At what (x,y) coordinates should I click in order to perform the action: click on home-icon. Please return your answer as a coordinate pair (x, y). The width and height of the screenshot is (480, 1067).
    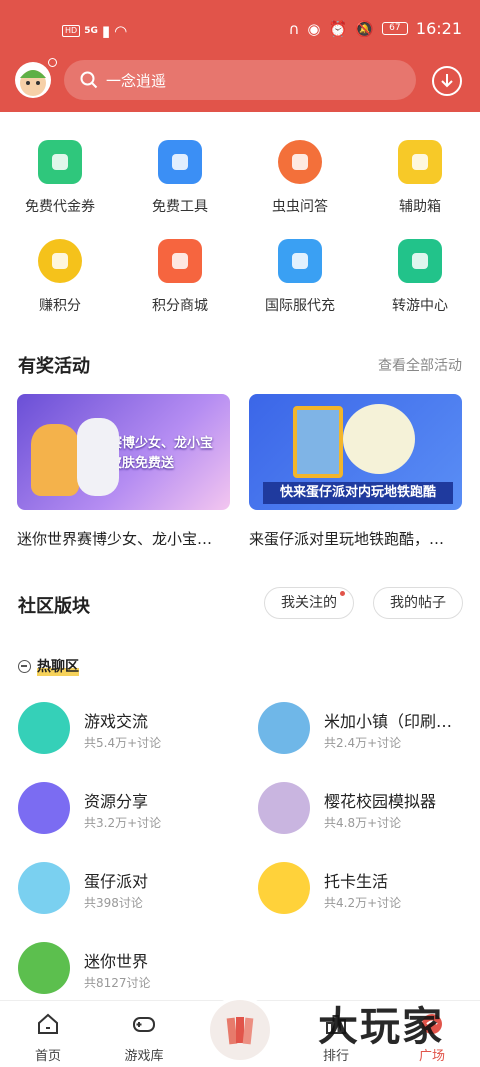
    Looking at the image, I should click on (48, 1023).